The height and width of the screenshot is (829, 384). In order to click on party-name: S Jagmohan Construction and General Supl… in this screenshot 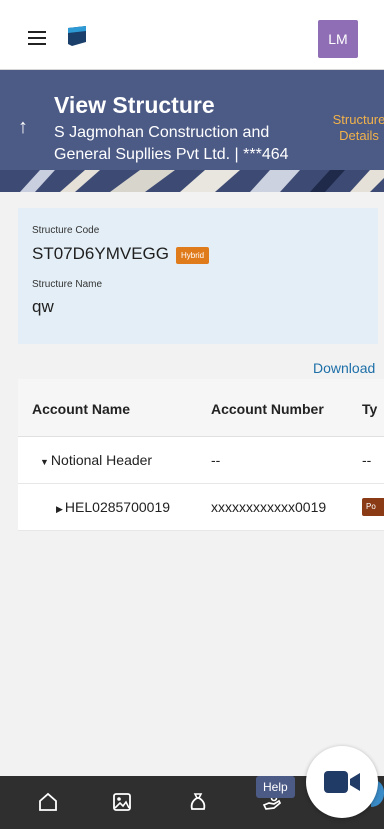, I will do `click(171, 143)`.